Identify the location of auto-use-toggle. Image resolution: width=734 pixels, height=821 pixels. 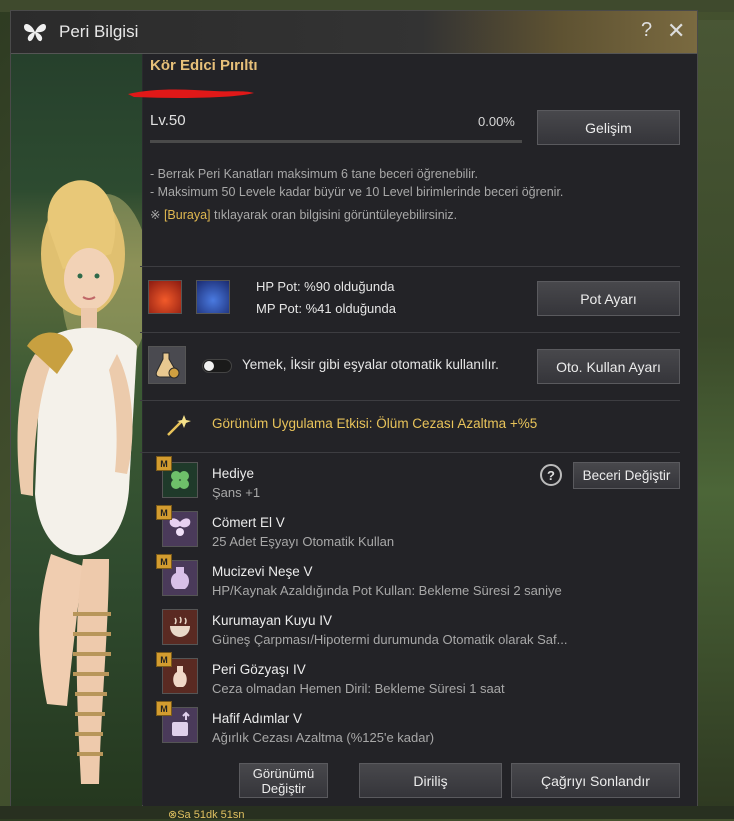
(217, 366).